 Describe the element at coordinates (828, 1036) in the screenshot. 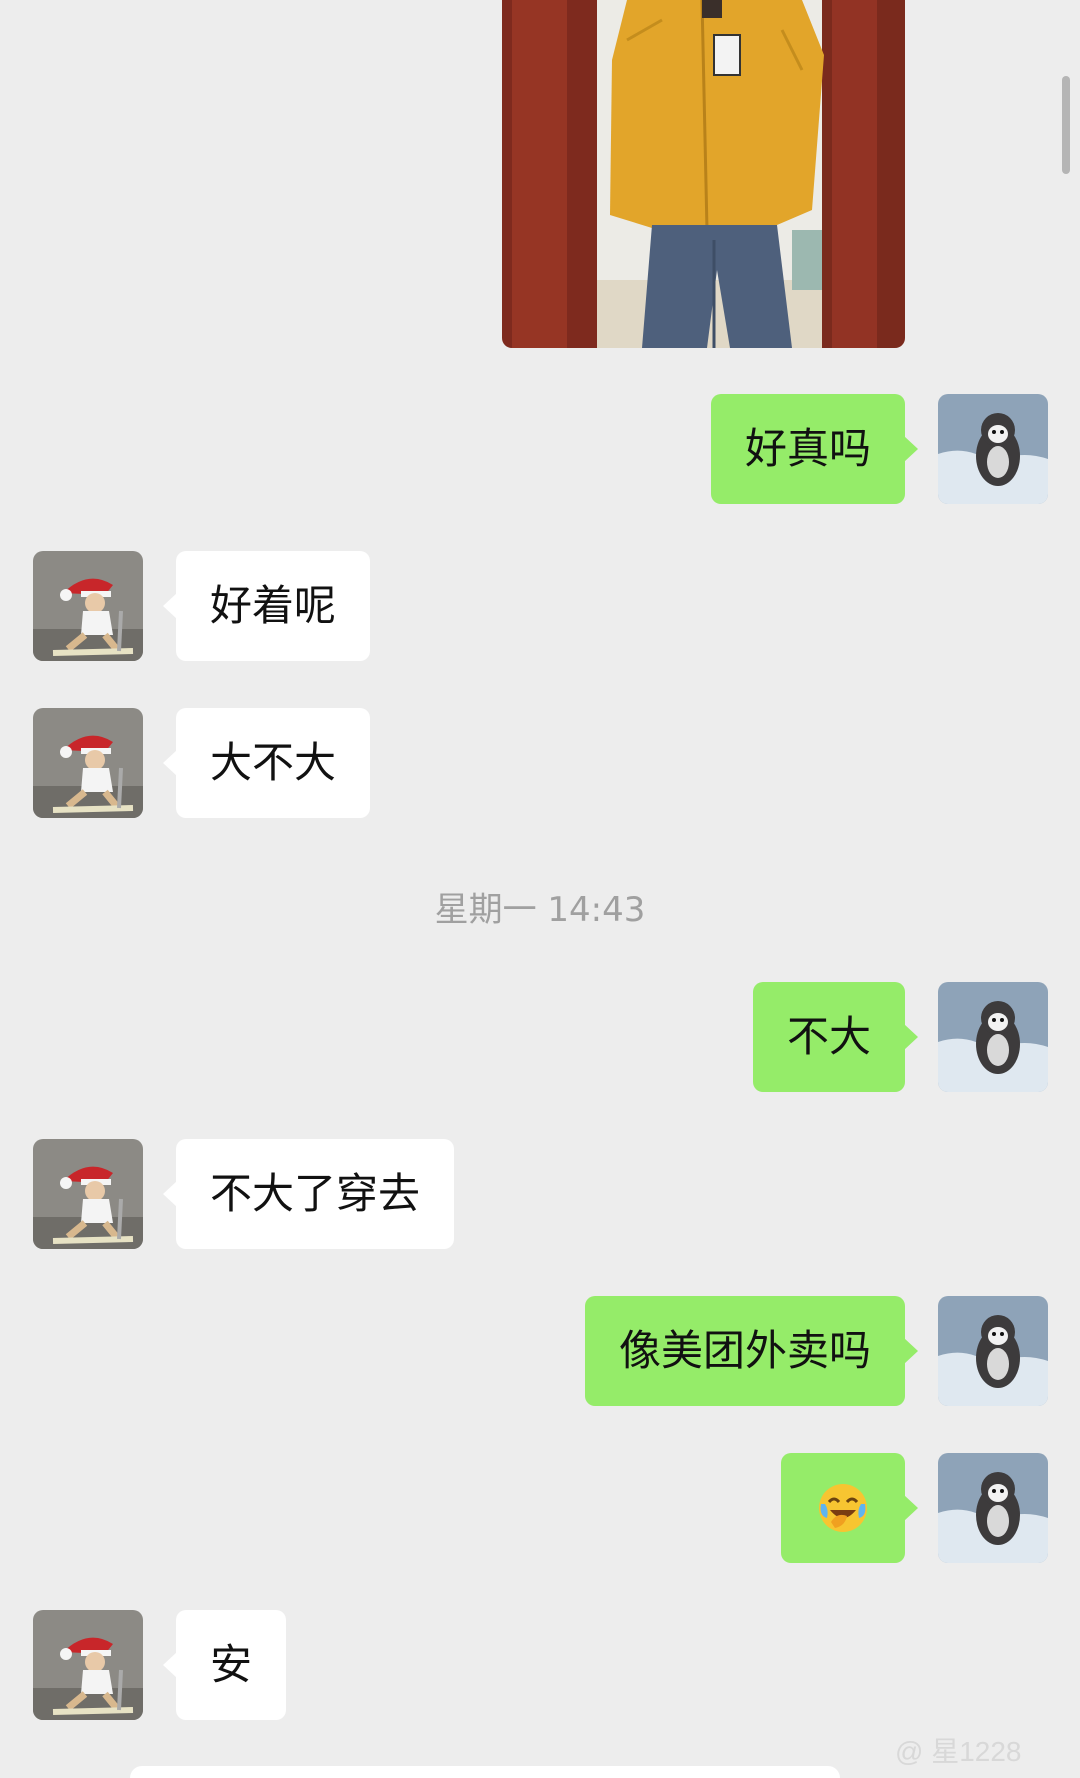

I see `message-text: 不大` at that location.